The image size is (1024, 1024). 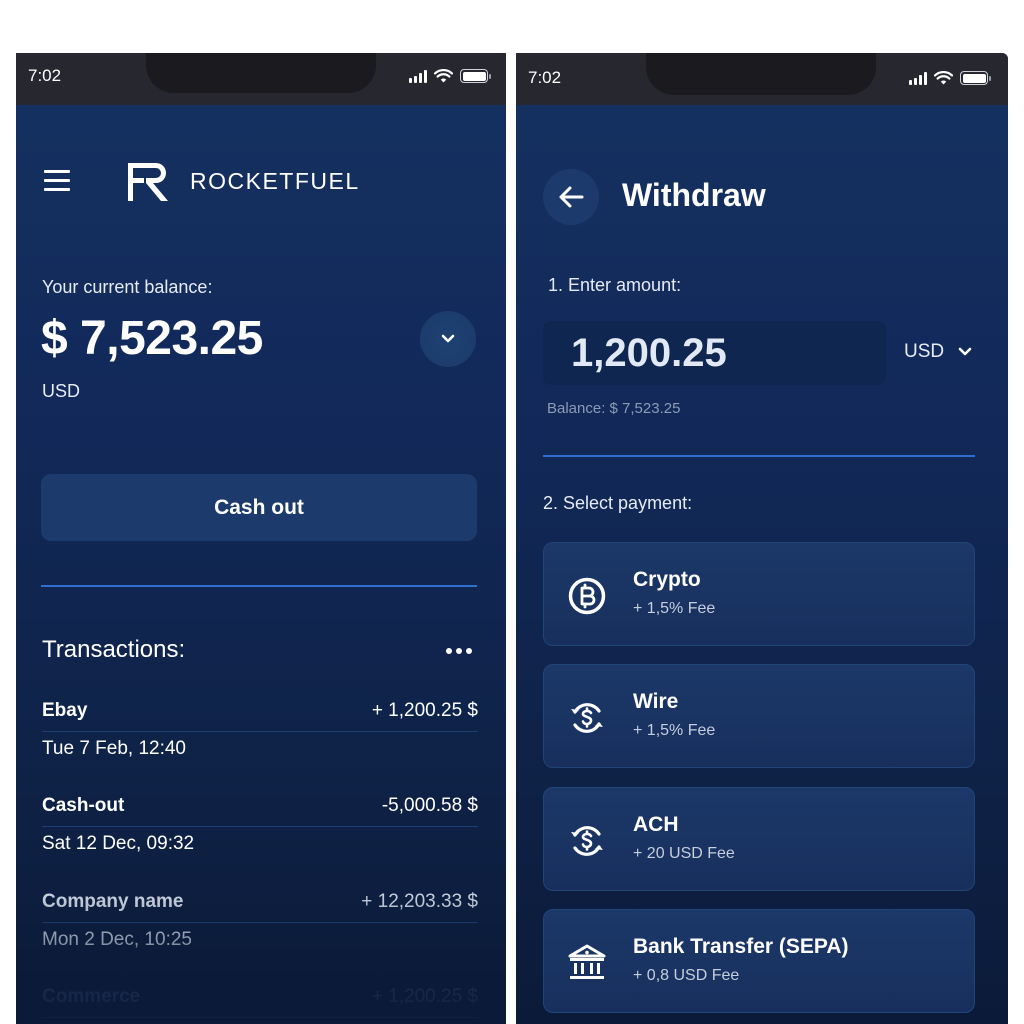 I want to click on currency-value: USD, so click(x=924, y=351).